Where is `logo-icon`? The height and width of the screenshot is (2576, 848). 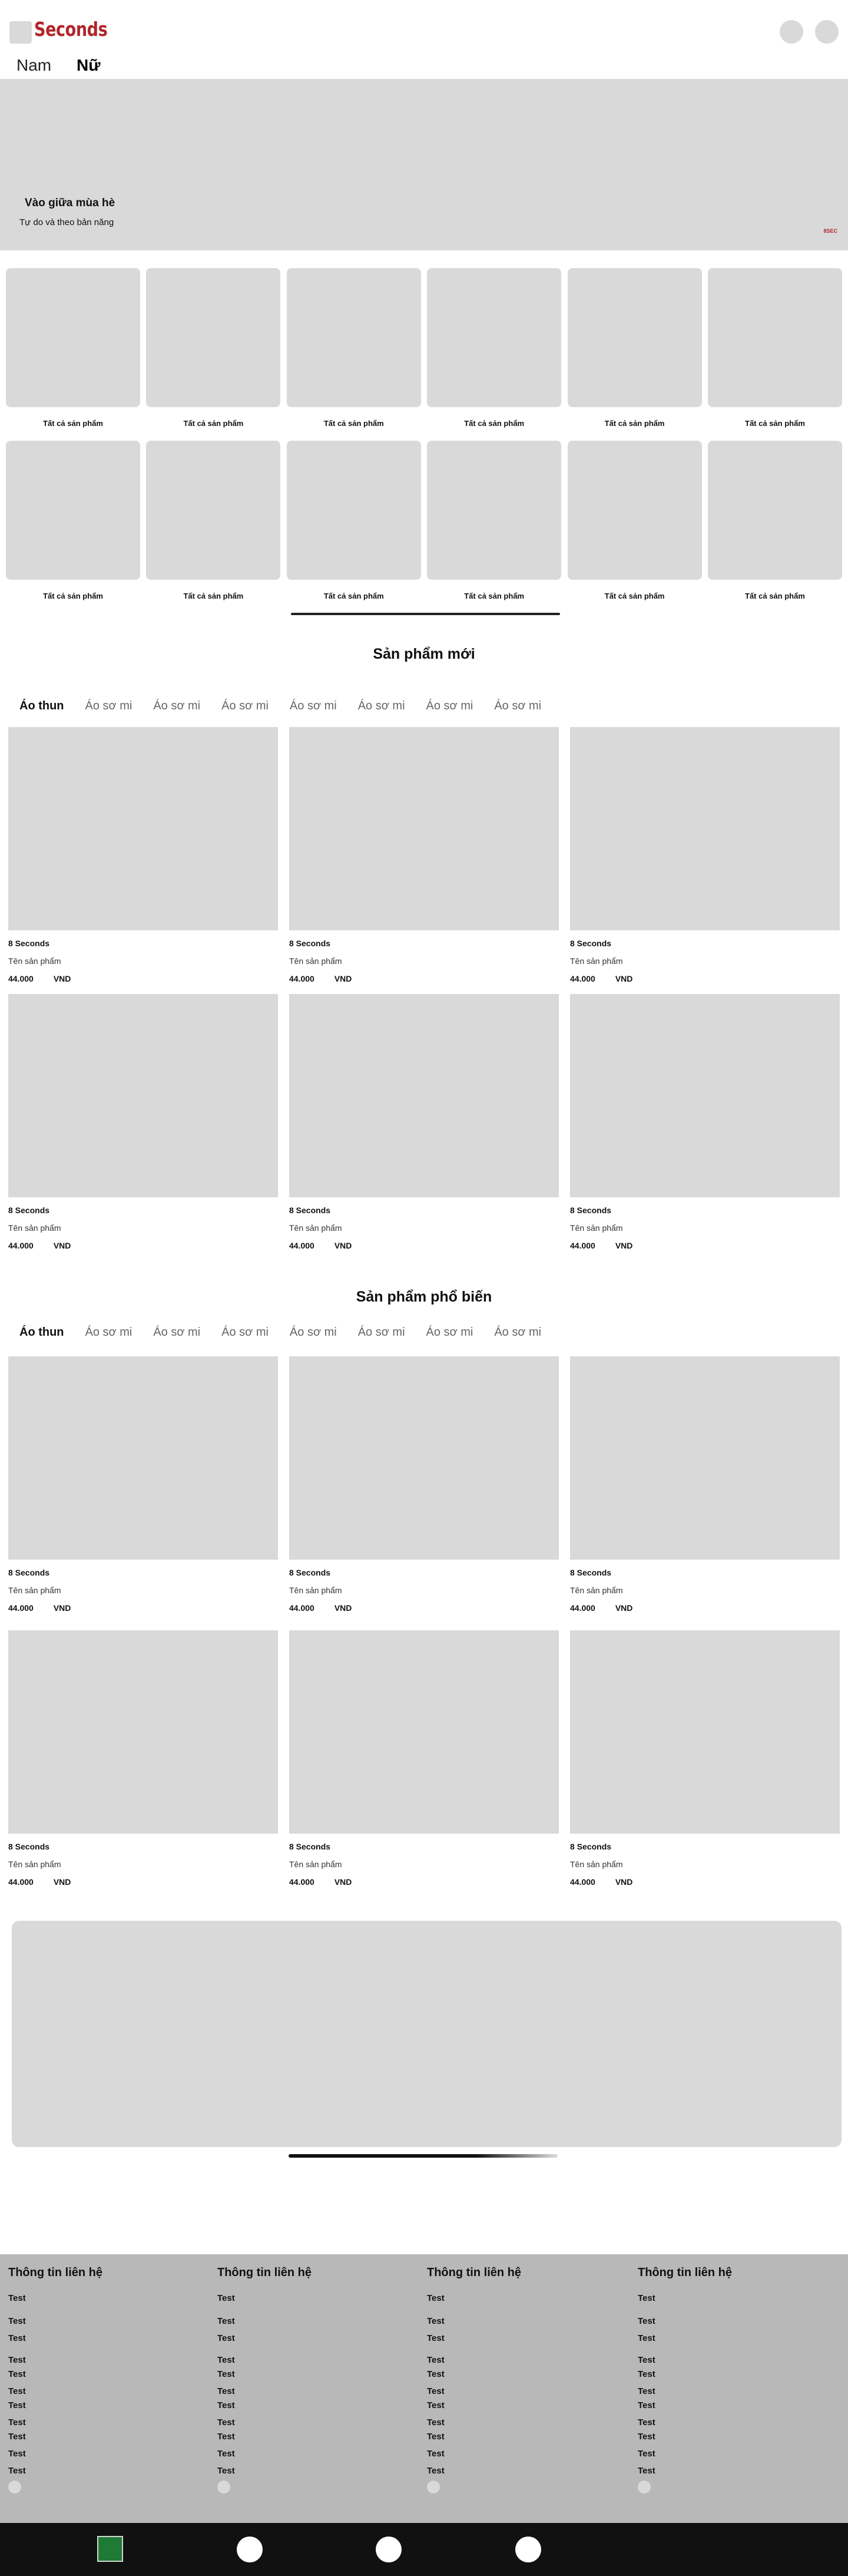
logo-icon is located at coordinates (20, 32).